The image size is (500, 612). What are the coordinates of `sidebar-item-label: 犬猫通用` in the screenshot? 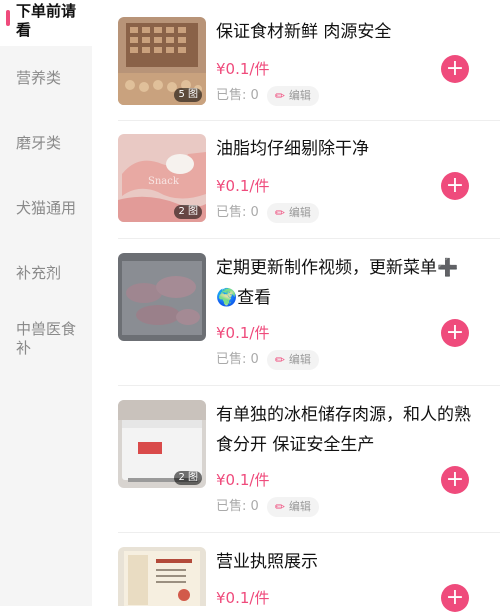 It's located at (46, 208).